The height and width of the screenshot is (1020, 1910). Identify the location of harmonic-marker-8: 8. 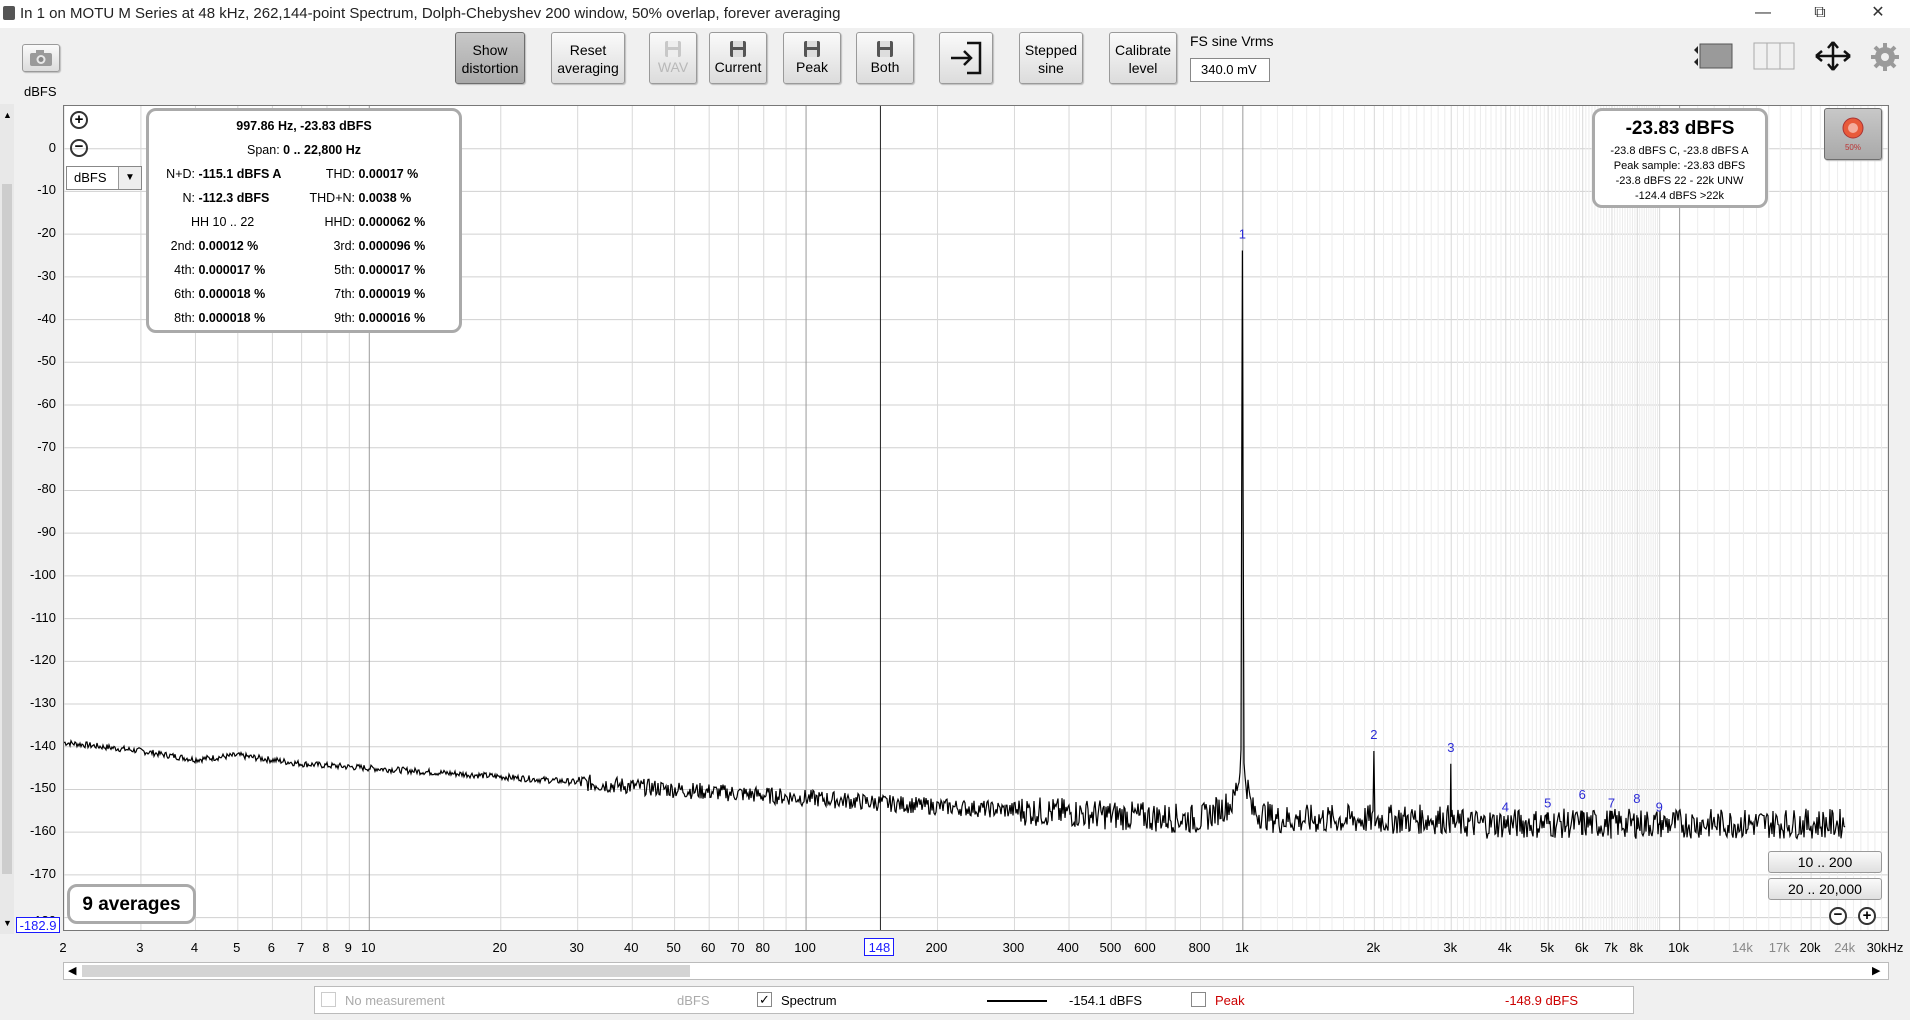
(1636, 798).